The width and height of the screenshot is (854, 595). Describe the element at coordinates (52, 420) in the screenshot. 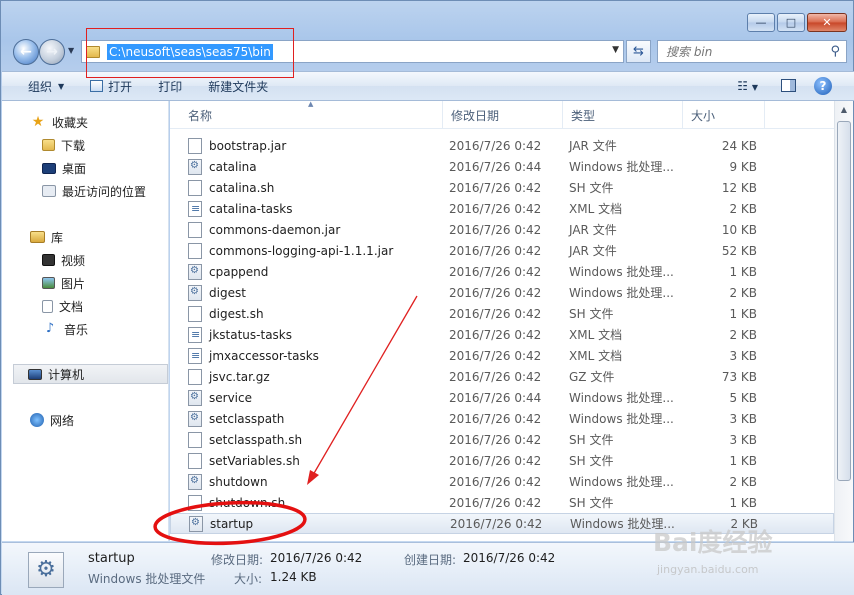

I see `nav-network: 网络` at that location.